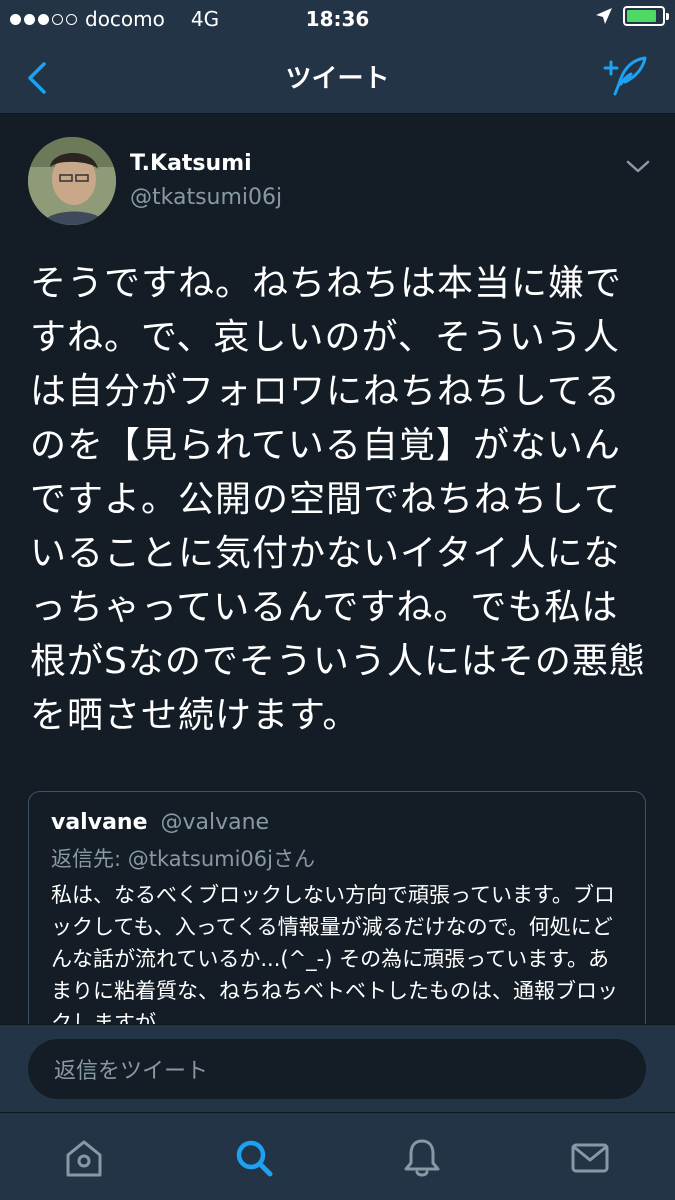 The height and width of the screenshot is (1200, 675). What do you see at coordinates (337, 822) in the screenshot?
I see `quoted-tweet-header: valvane @valvane` at bounding box center [337, 822].